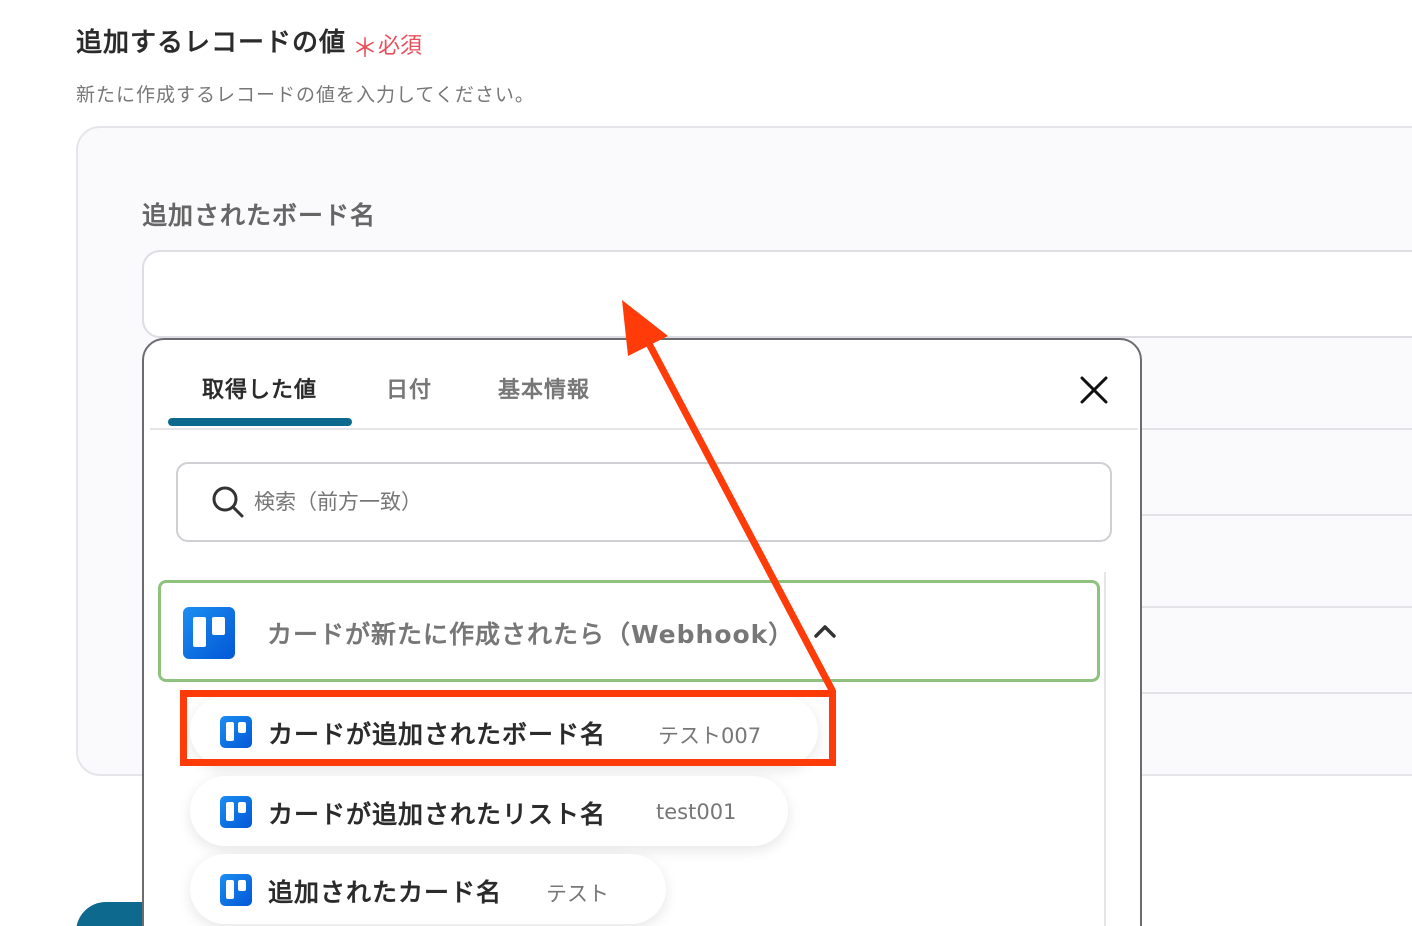  I want to click on tab-date: 日付, so click(409, 388).